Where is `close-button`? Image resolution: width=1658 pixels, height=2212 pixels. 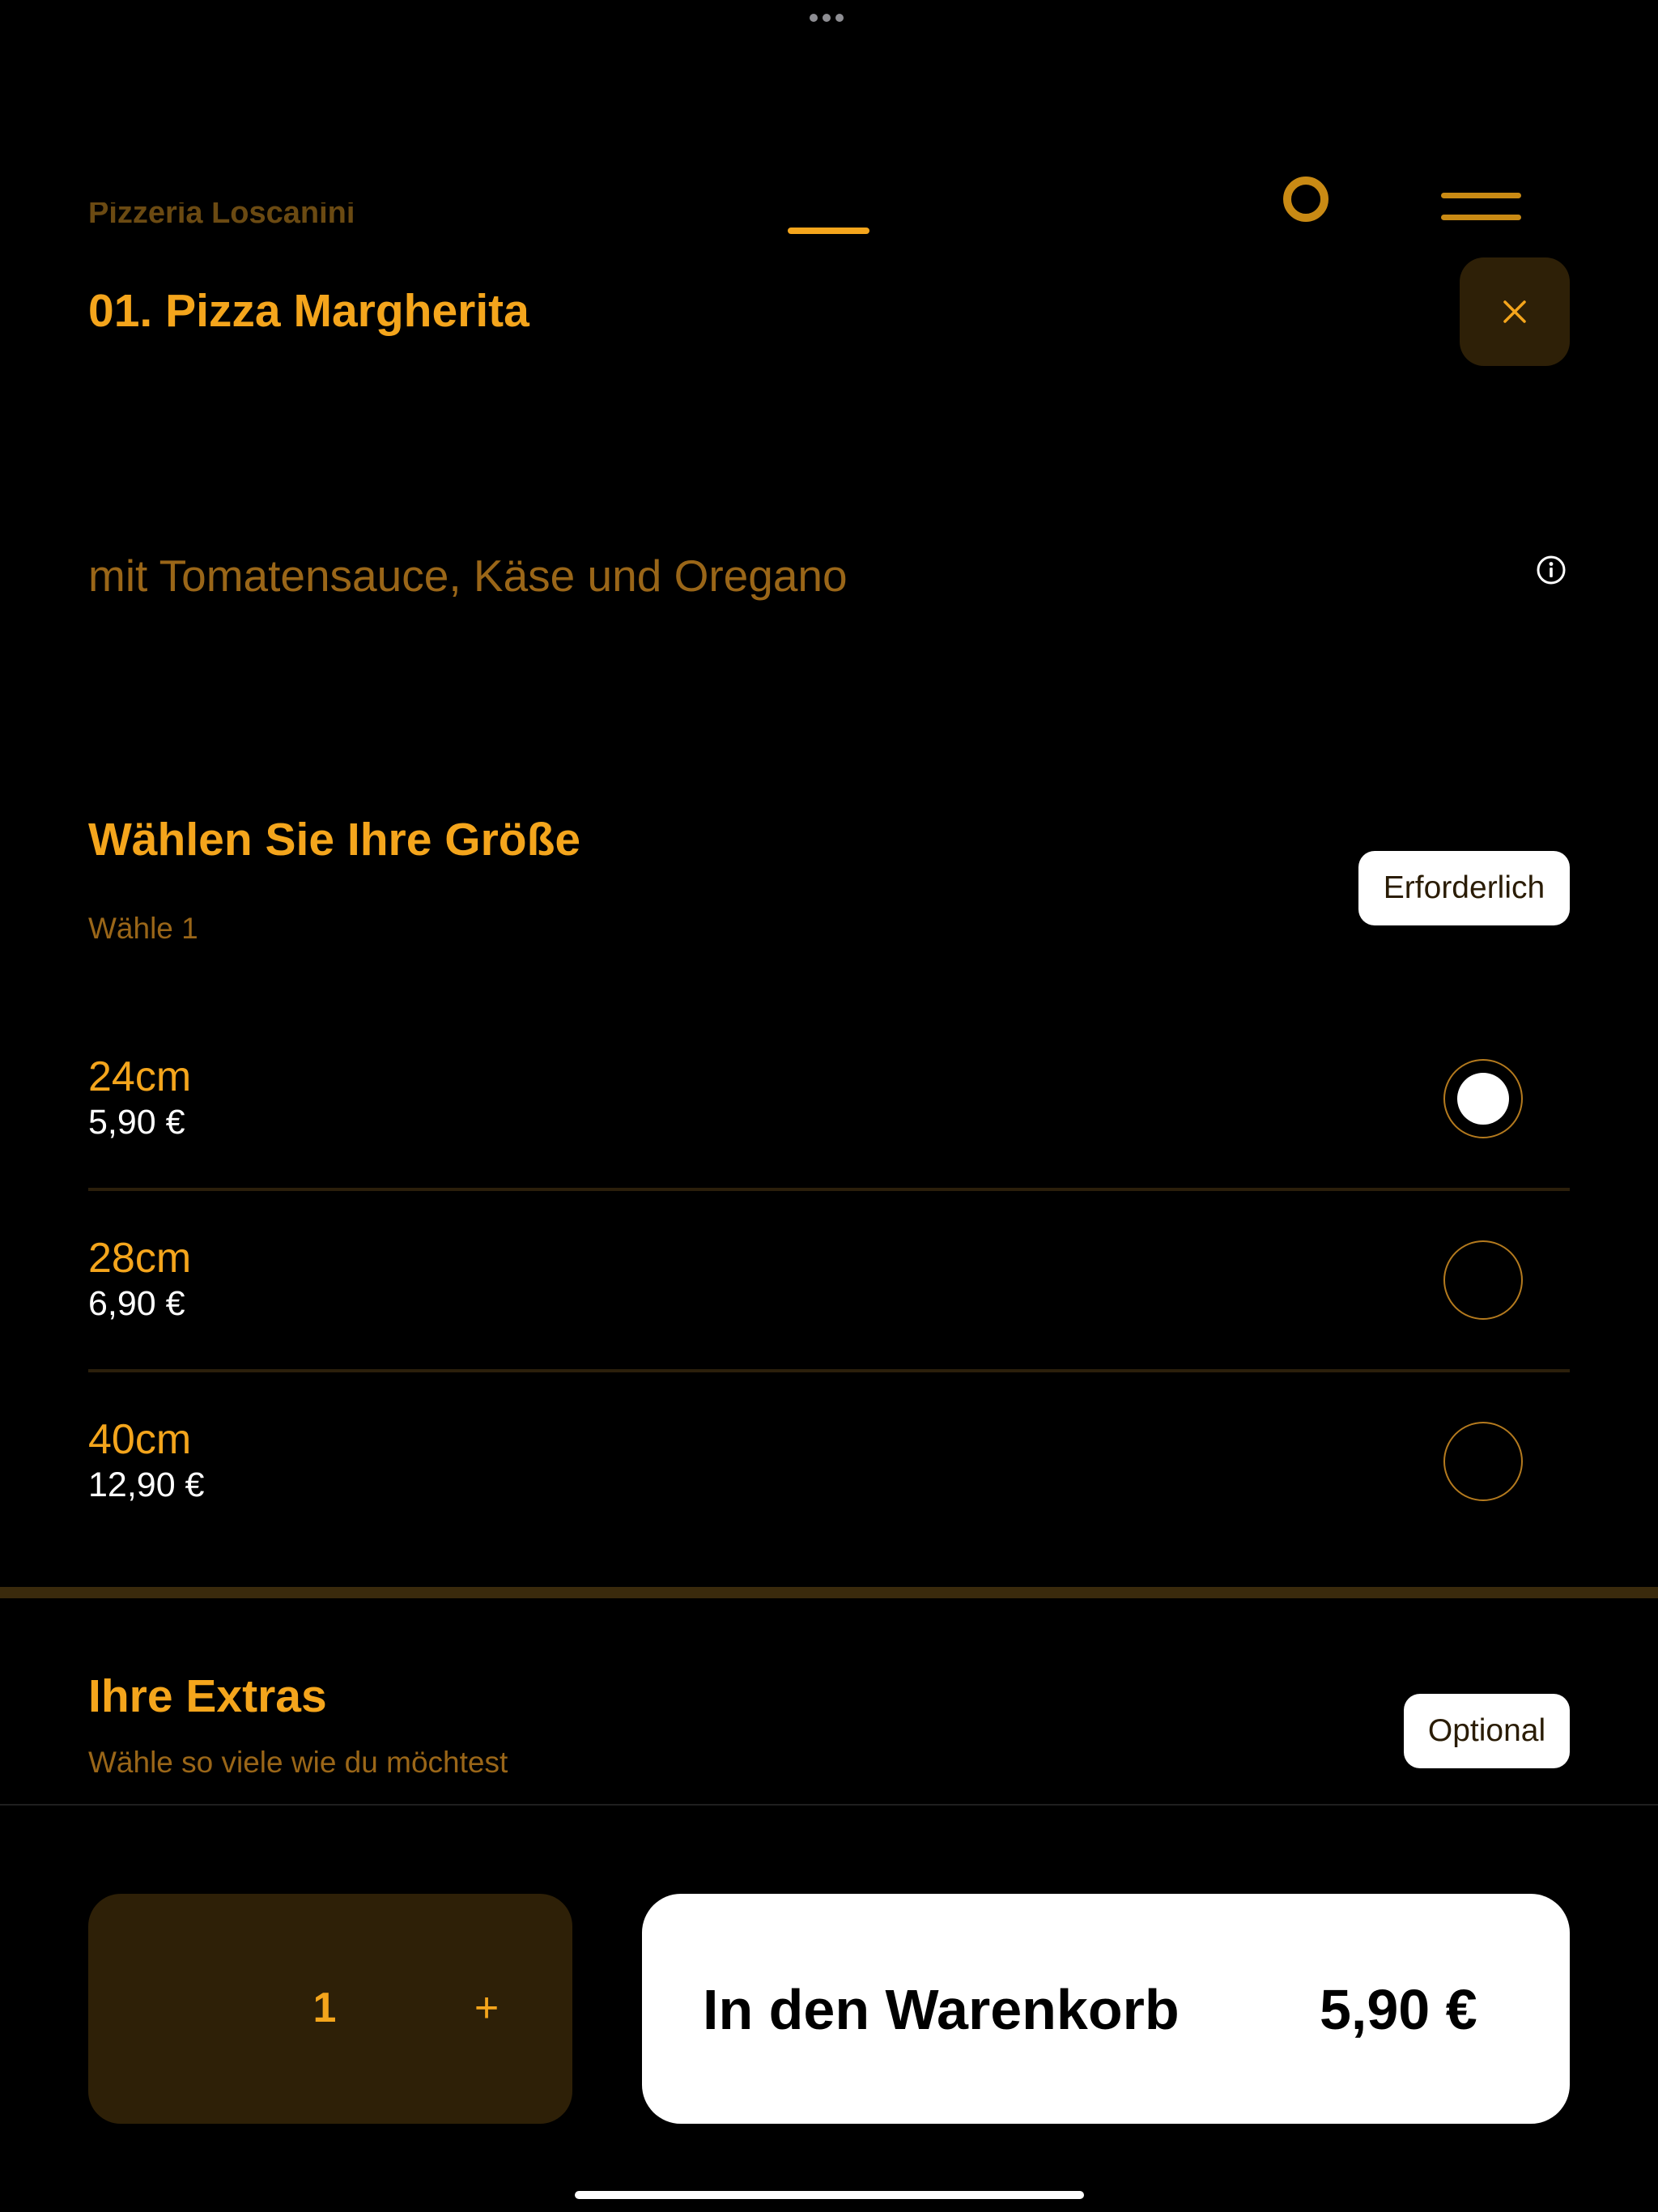 close-button is located at coordinates (1515, 312).